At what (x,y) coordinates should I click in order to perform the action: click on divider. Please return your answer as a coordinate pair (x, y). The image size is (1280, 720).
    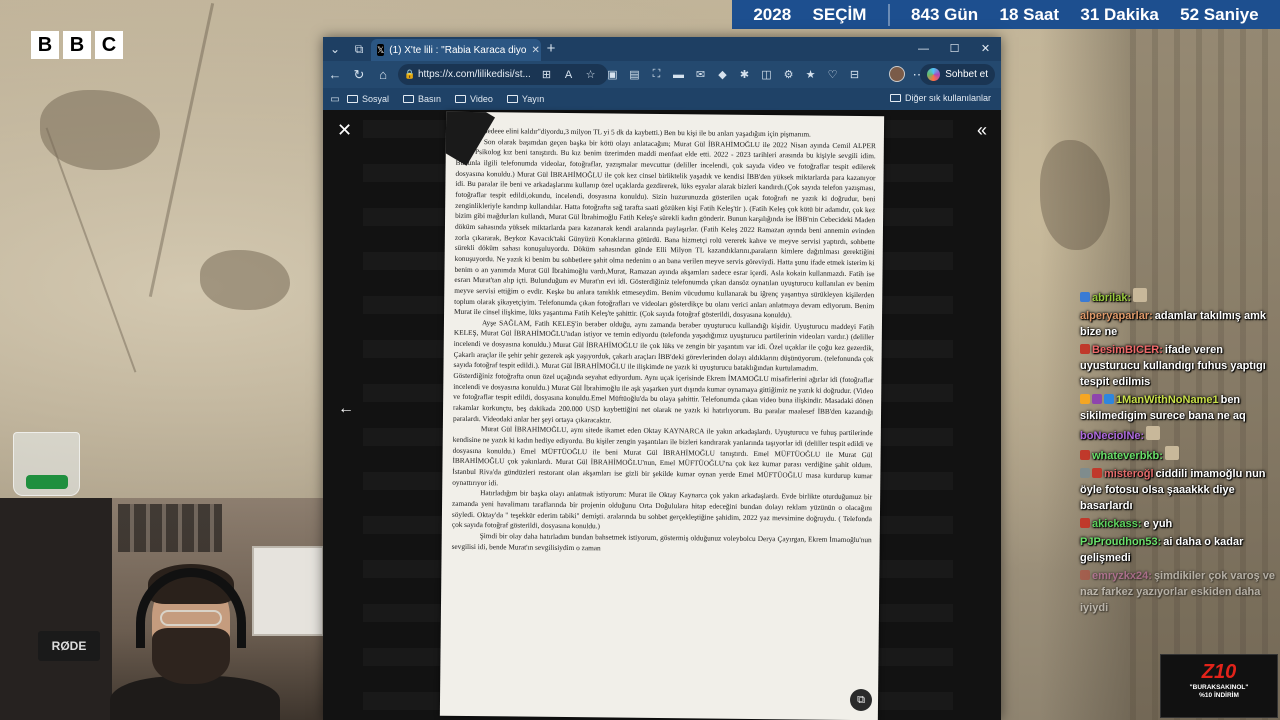
    Looking at the image, I should click on (888, 14).